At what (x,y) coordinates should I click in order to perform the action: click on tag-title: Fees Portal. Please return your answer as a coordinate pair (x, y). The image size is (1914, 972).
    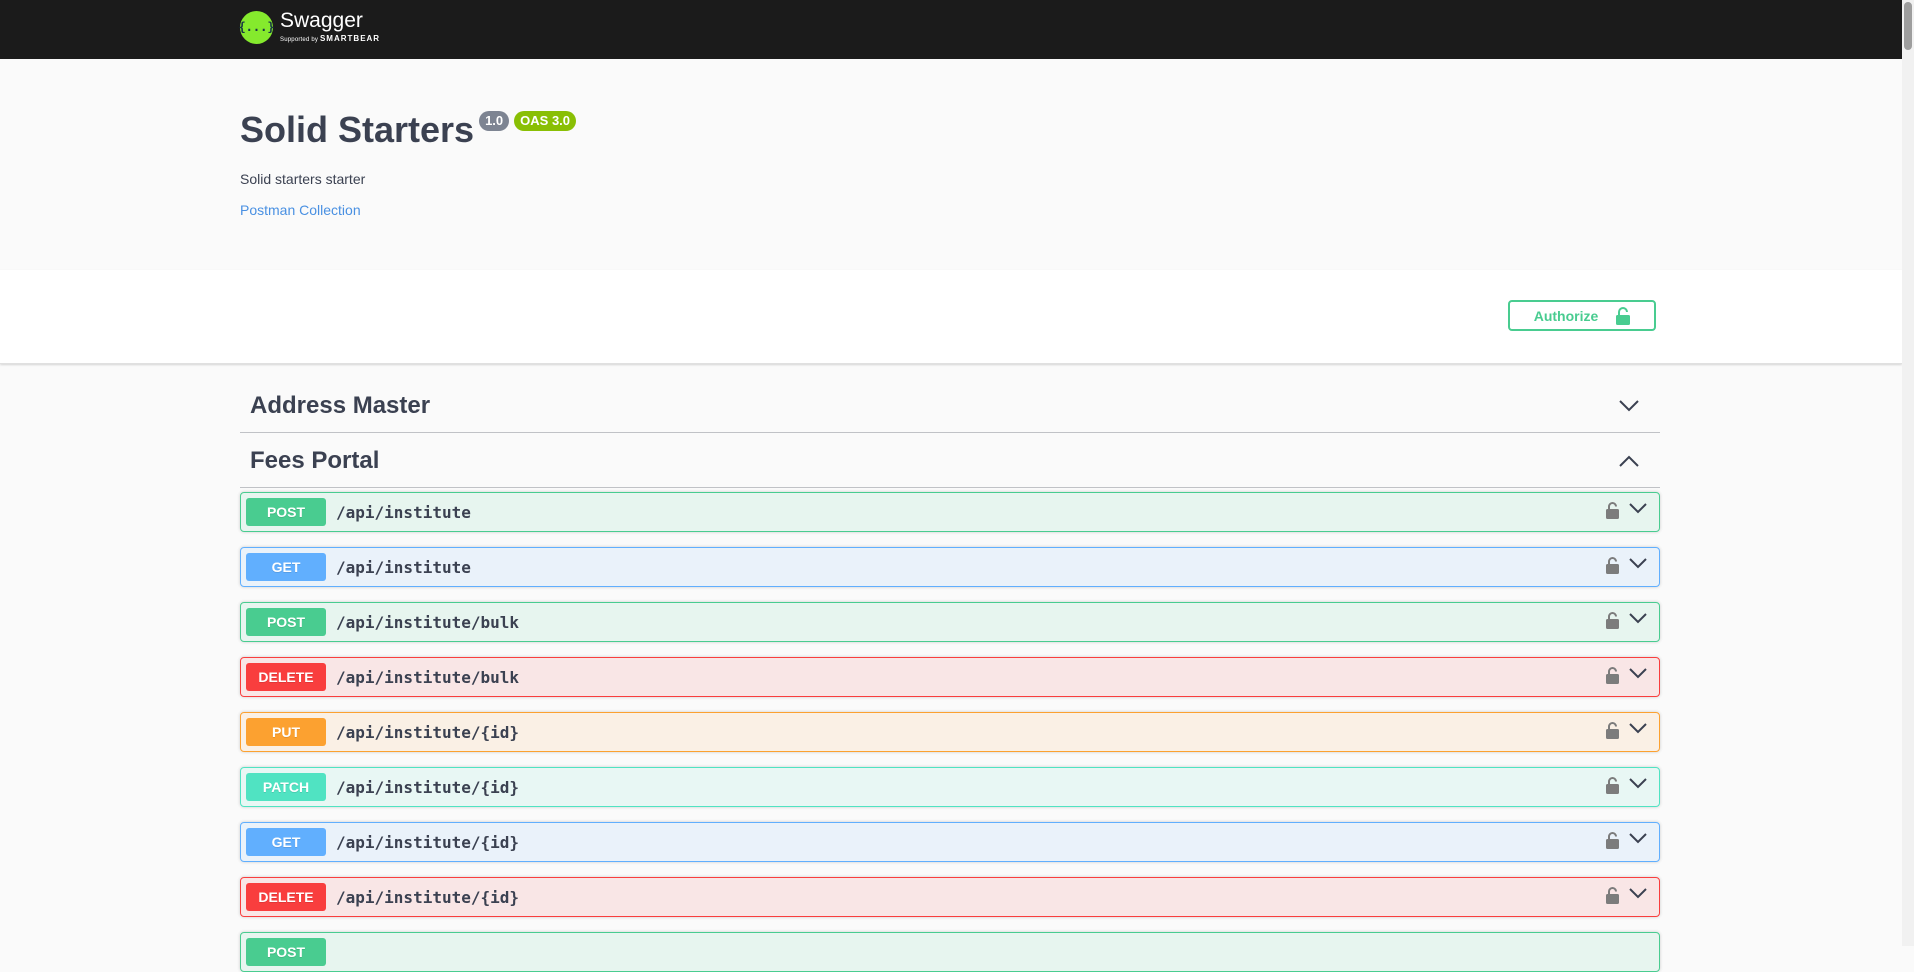
    Looking at the image, I should click on (315, 460).